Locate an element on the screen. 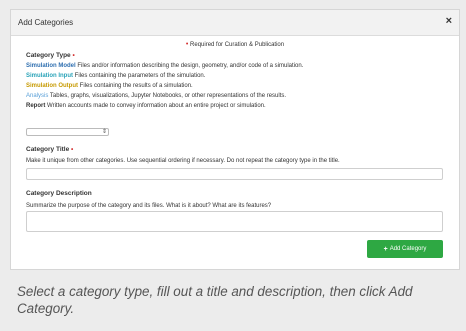 Image resolution: width=466 pixels, height=331 pixels. category-title-label: Category Title • is located at coordinates (49, 149).